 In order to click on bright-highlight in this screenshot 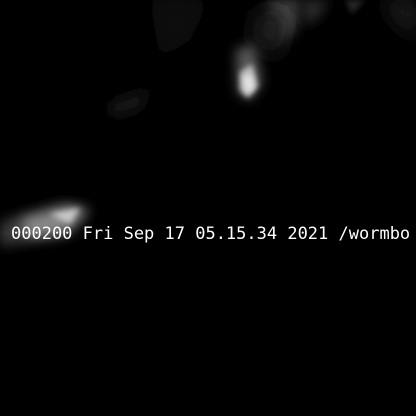, I will do `click(249, 72)`.